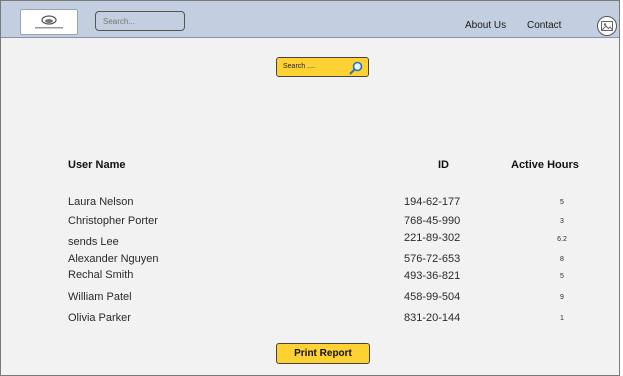 The image size is (623, 376). Describe the element at coordinates (562, 259) in the screenshot. I see `table-cell-active-hours: 8` at that location.